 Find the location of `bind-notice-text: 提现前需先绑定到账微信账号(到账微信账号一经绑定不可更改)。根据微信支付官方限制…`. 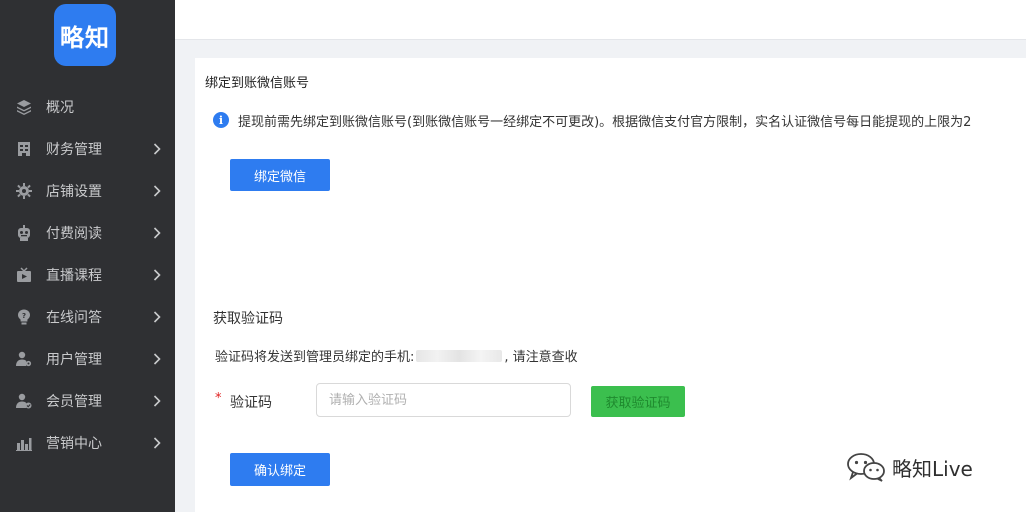

bind-notice-text: 提现前需先绑定到账微信账号(到账微信账号一经绑定不可更改)。根据微信支付官方限制… is located at coordinates (605, 122).